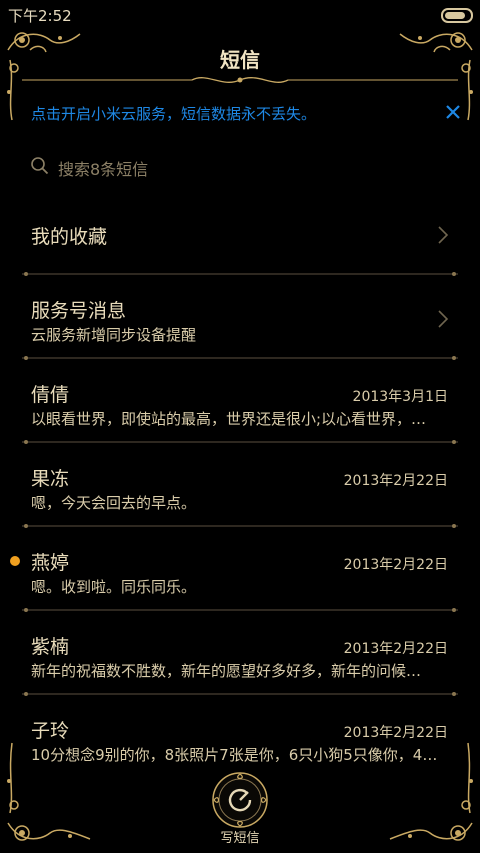  Describe the element at coordinates (69, 237) in the screenshot. I see `favorites-label: 我的收藏` at that location.